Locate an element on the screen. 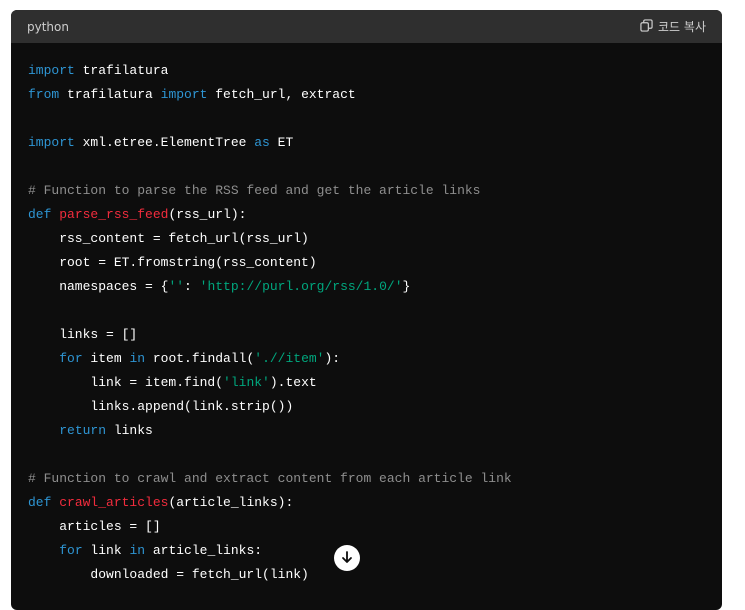  code-block-header: python 코드 복사 is located at coordinates (366, 26).